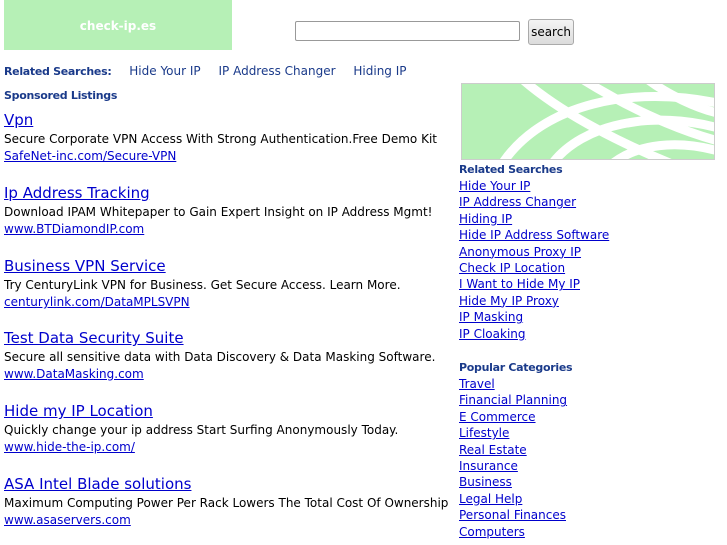 The image size is (727, 545). Describe the element at coordinates (229, 484) in the screenshot. I see `listing-title: ASA Intel Blade solutions` at that location.